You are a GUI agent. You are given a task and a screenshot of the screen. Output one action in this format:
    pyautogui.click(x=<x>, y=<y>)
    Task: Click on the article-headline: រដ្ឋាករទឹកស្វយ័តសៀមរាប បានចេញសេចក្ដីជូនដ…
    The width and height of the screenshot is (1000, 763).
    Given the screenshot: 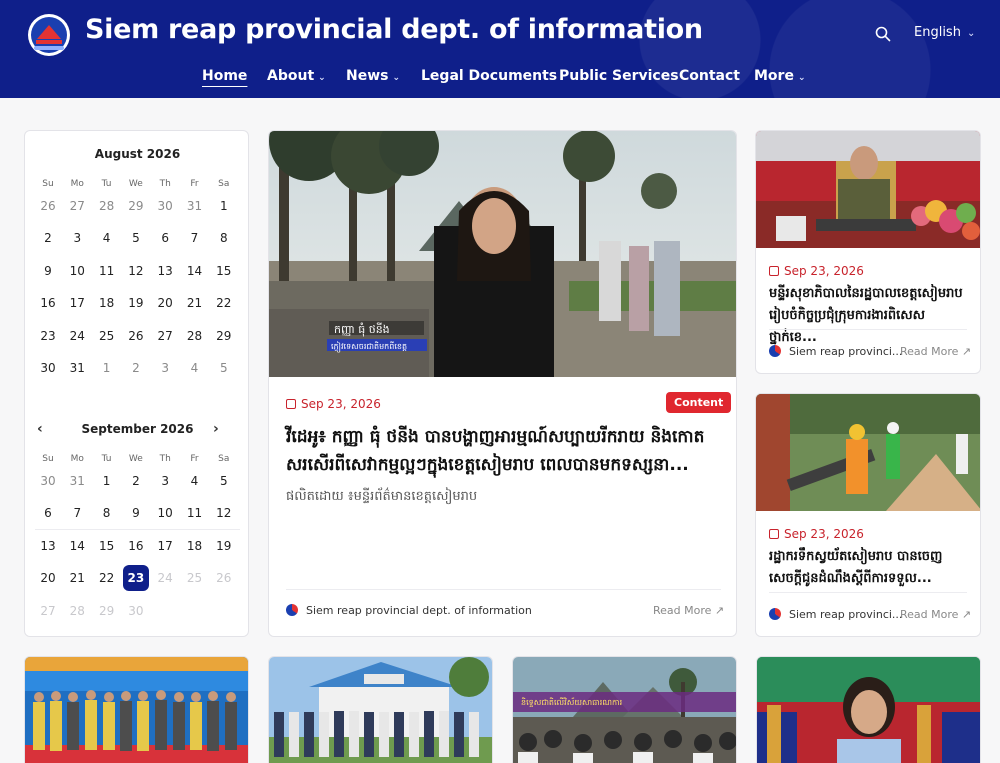 What is the action you would take?
    pyautogui.click(x=869, y=568)
    